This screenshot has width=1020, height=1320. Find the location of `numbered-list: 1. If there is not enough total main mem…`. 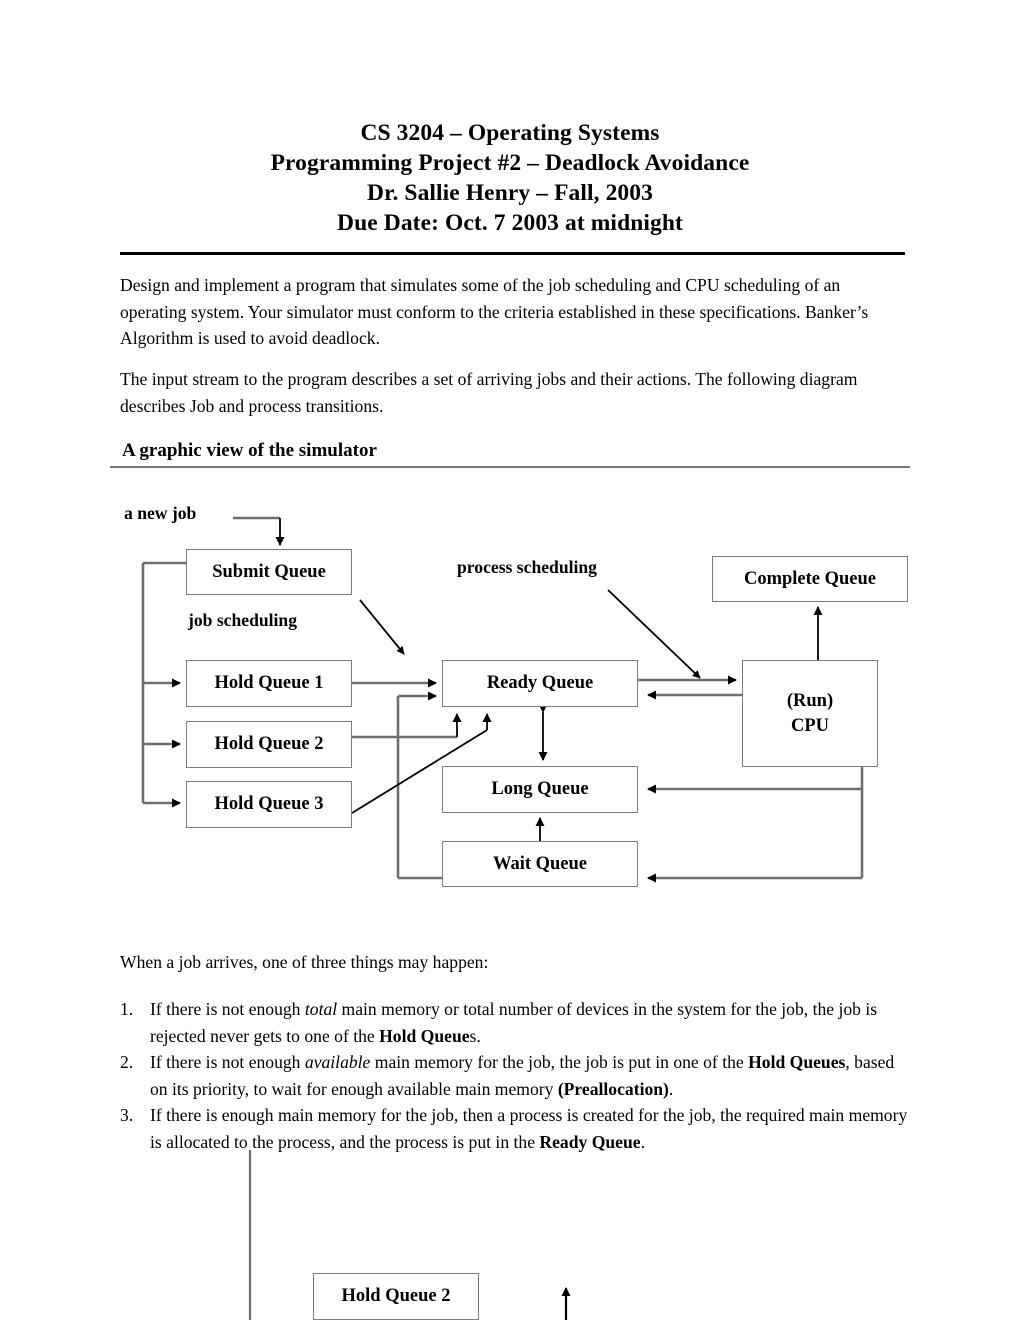

numbered-list: 1. If there is not enough total main mem… is located at coordinates (515, 1075).